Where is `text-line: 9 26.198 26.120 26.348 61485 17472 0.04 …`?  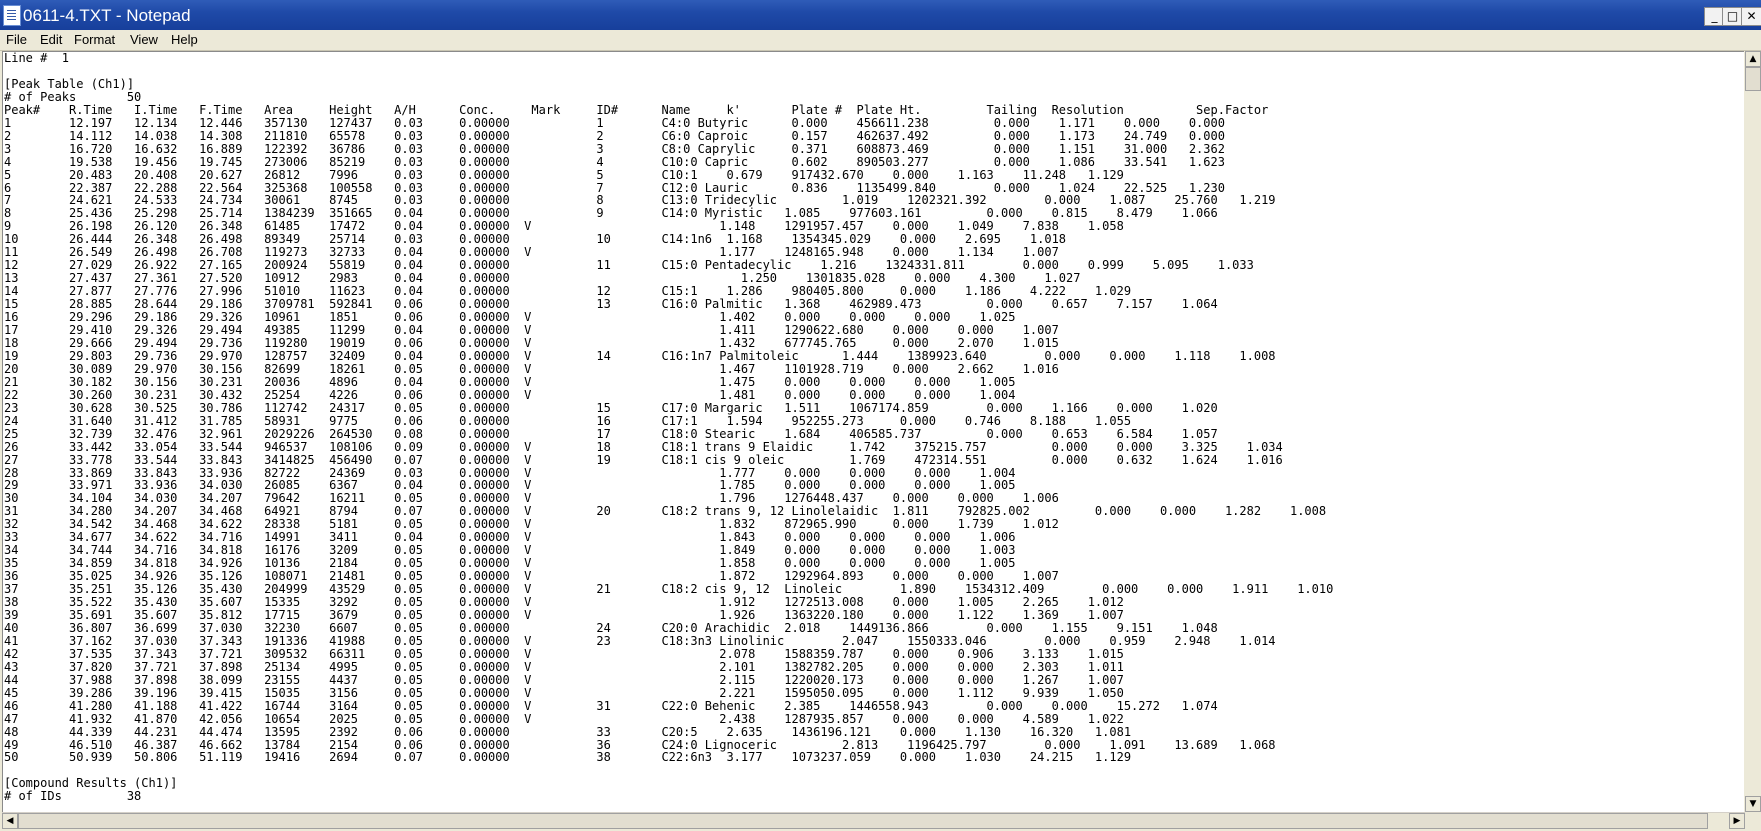
text-line: 9 26.198 26.120 26.348 61485 17472 0.04 … is located at coordinates (564, 226).